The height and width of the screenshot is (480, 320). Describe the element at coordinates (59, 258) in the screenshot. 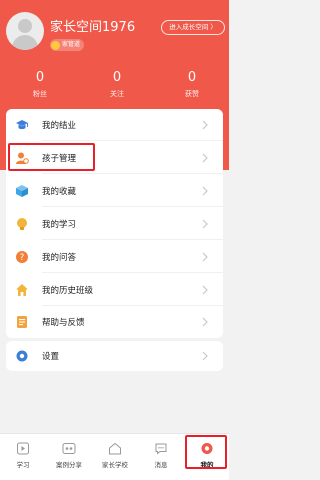

I see `menu-item-qa-label: 我的问答` at that location.